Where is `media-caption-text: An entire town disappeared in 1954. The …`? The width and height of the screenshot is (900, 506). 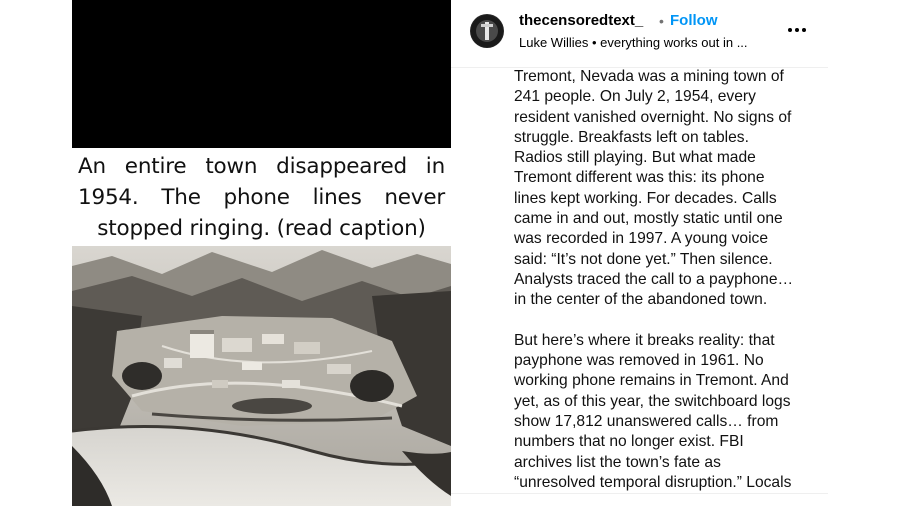 media-caption-text: An entire town disappeared in 1954. The … is located at coordinates (261, 197).